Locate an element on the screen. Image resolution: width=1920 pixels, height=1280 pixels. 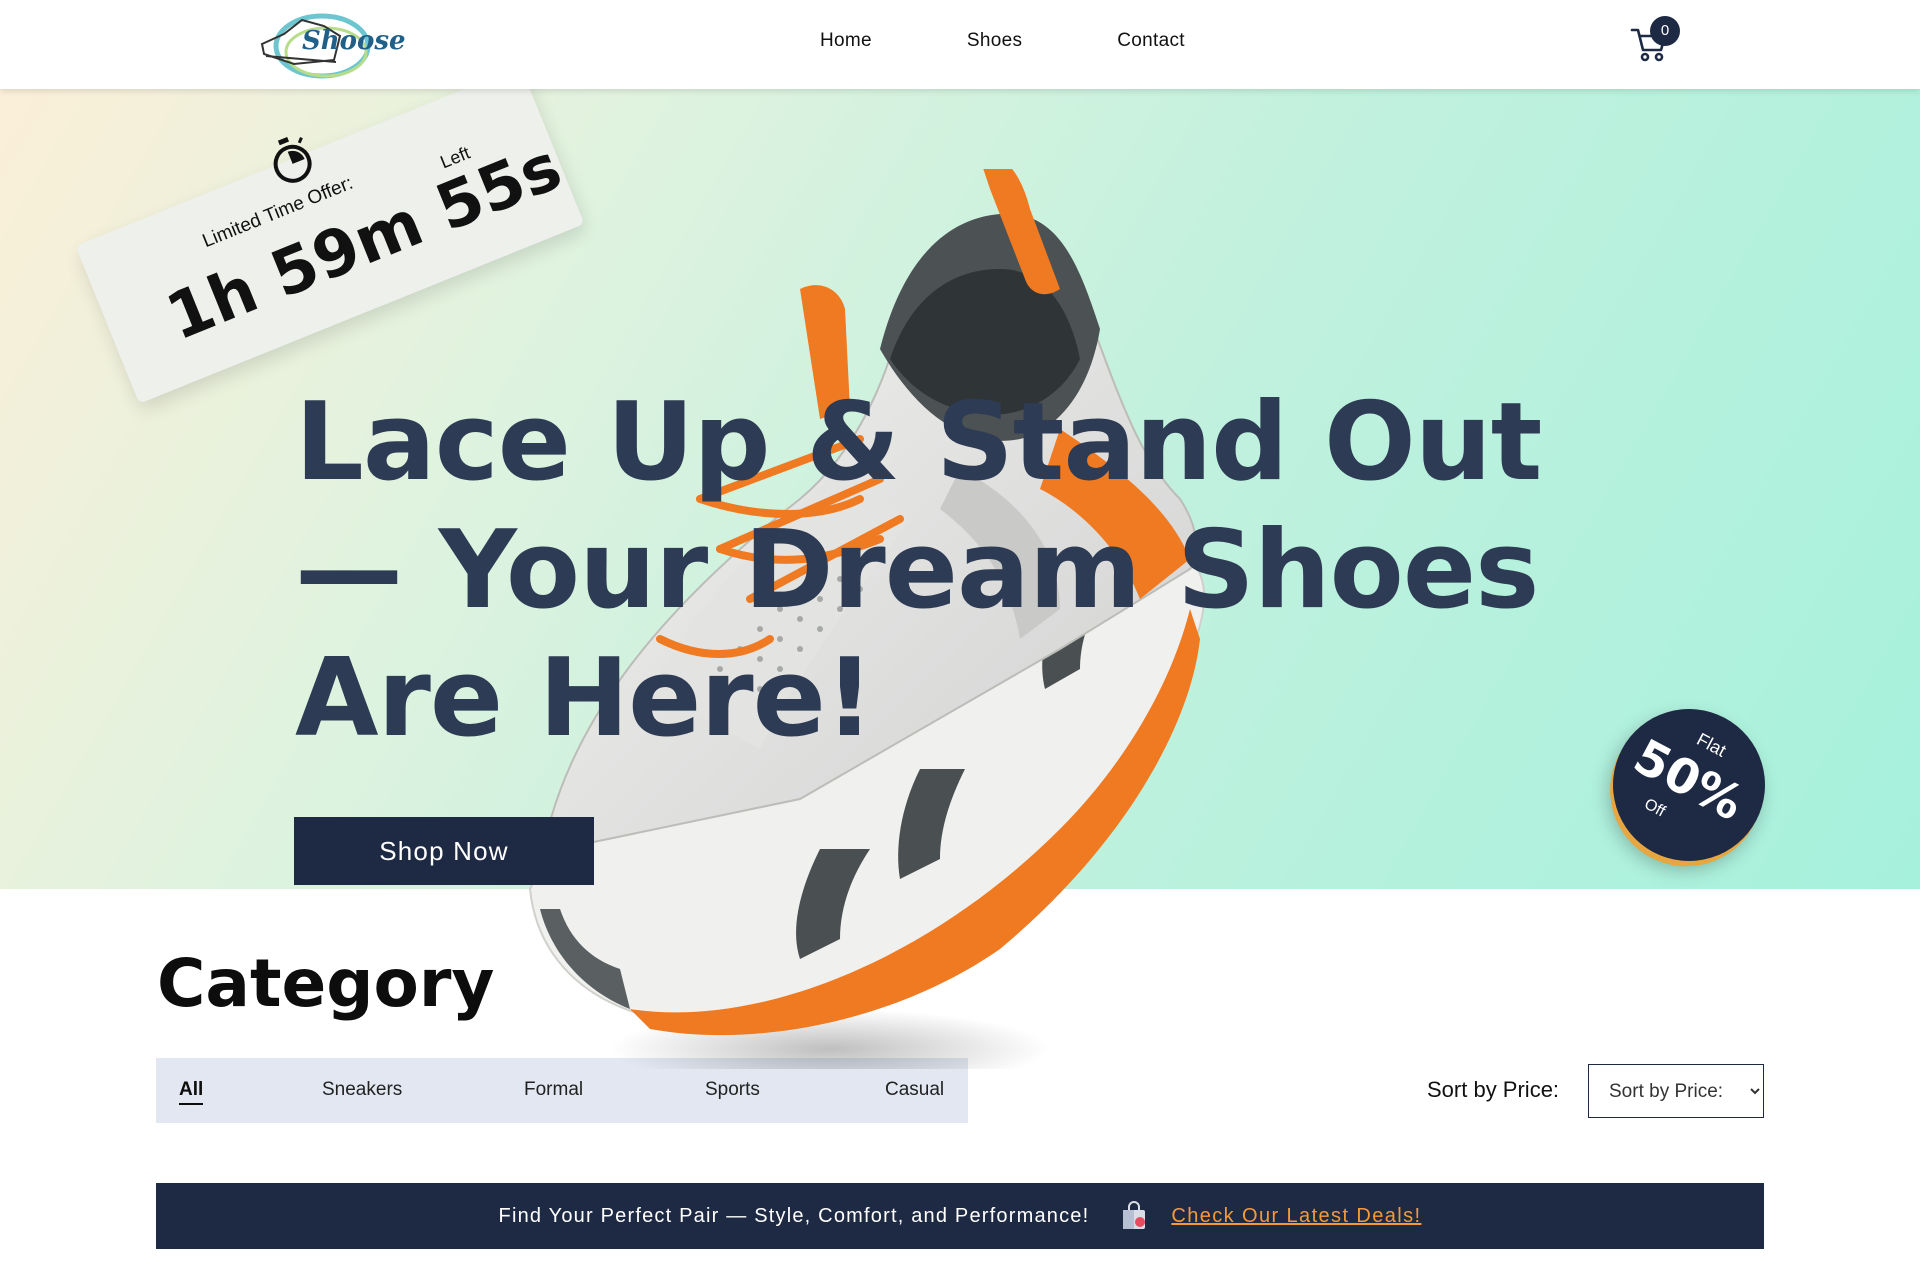
shopping-bag-icon is located at coordinates (1134, 1215).